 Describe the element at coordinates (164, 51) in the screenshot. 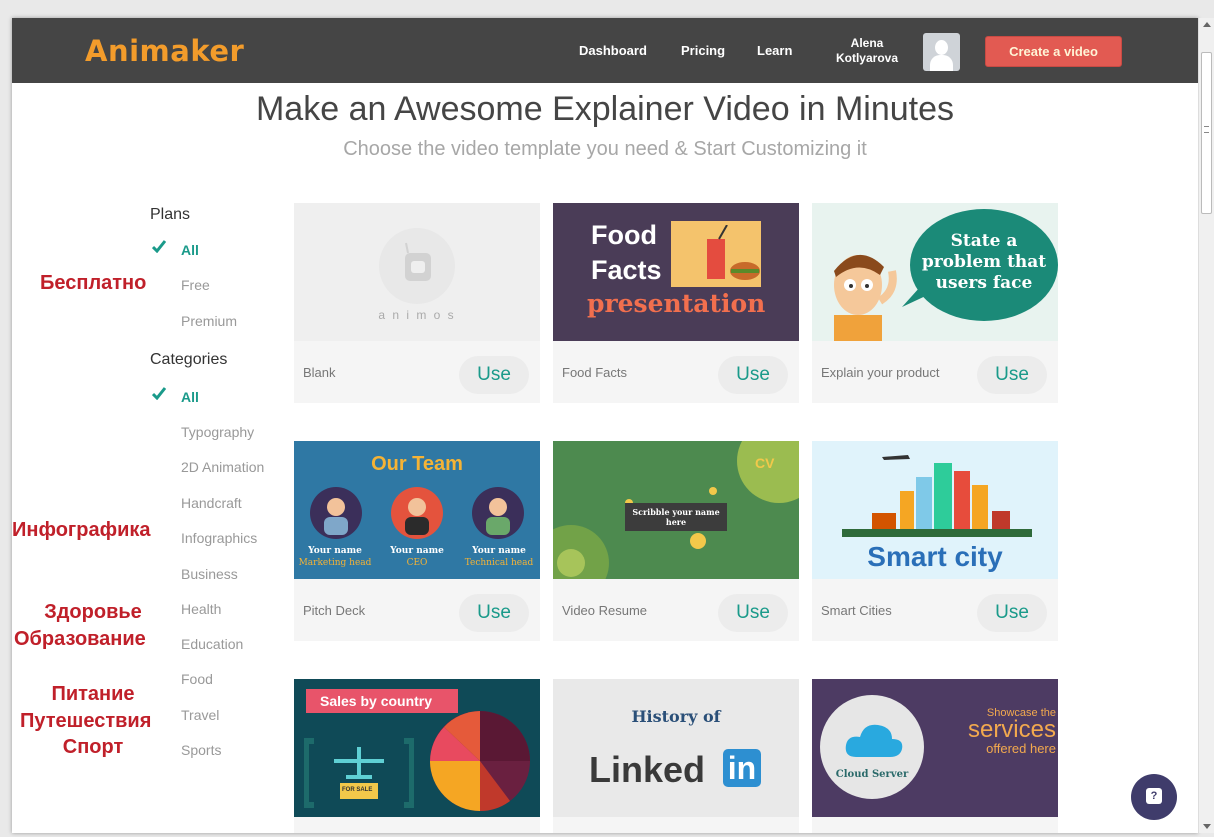

I see `logo: Animaker` at that location.